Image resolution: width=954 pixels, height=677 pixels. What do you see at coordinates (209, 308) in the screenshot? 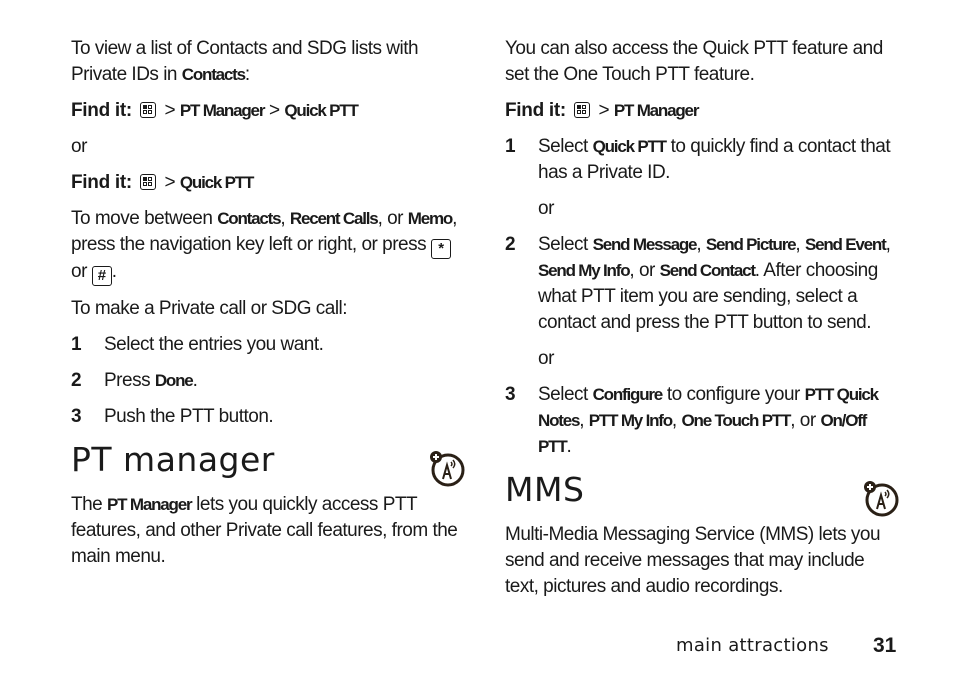
I see `call-intro: To make a Private call or SDG call:` at bounding box center [209, 308].